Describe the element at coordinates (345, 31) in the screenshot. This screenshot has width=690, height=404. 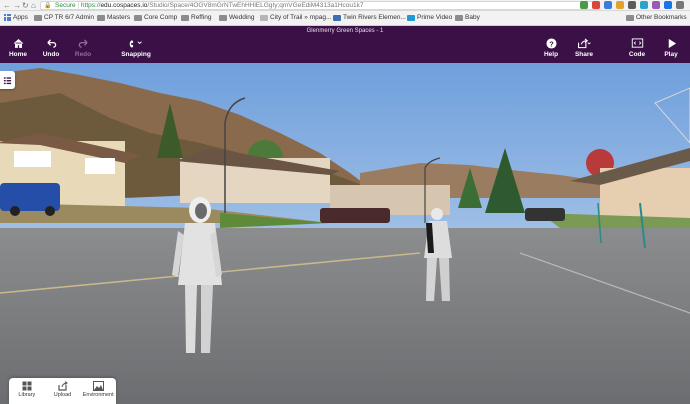
I see `space-title: Glenmerry Green Spaces - 1` at that location.